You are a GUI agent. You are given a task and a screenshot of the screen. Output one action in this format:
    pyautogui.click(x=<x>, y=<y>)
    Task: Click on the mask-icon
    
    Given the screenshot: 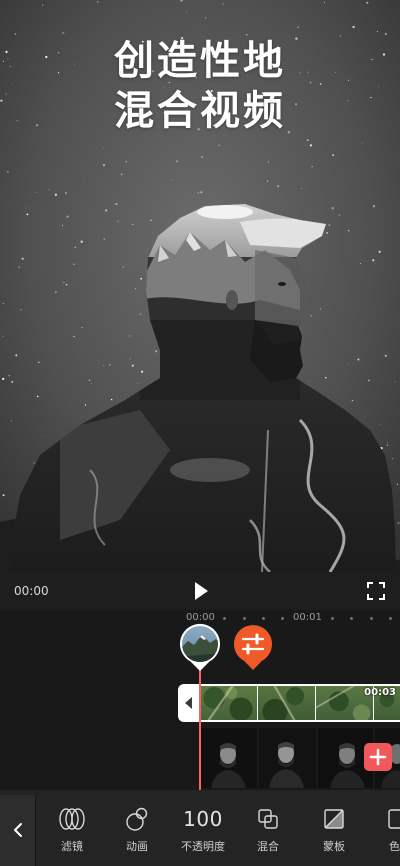 What is the action you would take?
    pyautogui.click(x=334, y=819)
    